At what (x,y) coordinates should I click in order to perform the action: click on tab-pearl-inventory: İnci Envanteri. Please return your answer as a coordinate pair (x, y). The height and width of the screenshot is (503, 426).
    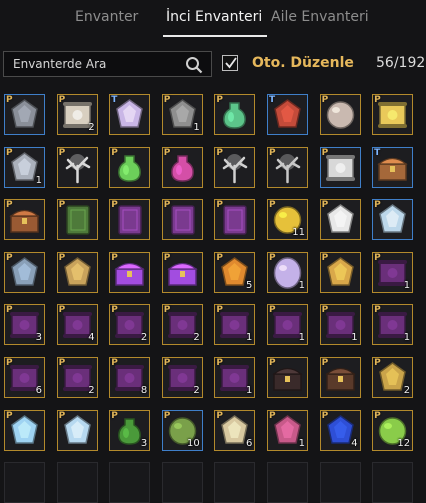
    Looking at the image, I should click on (214, 17).